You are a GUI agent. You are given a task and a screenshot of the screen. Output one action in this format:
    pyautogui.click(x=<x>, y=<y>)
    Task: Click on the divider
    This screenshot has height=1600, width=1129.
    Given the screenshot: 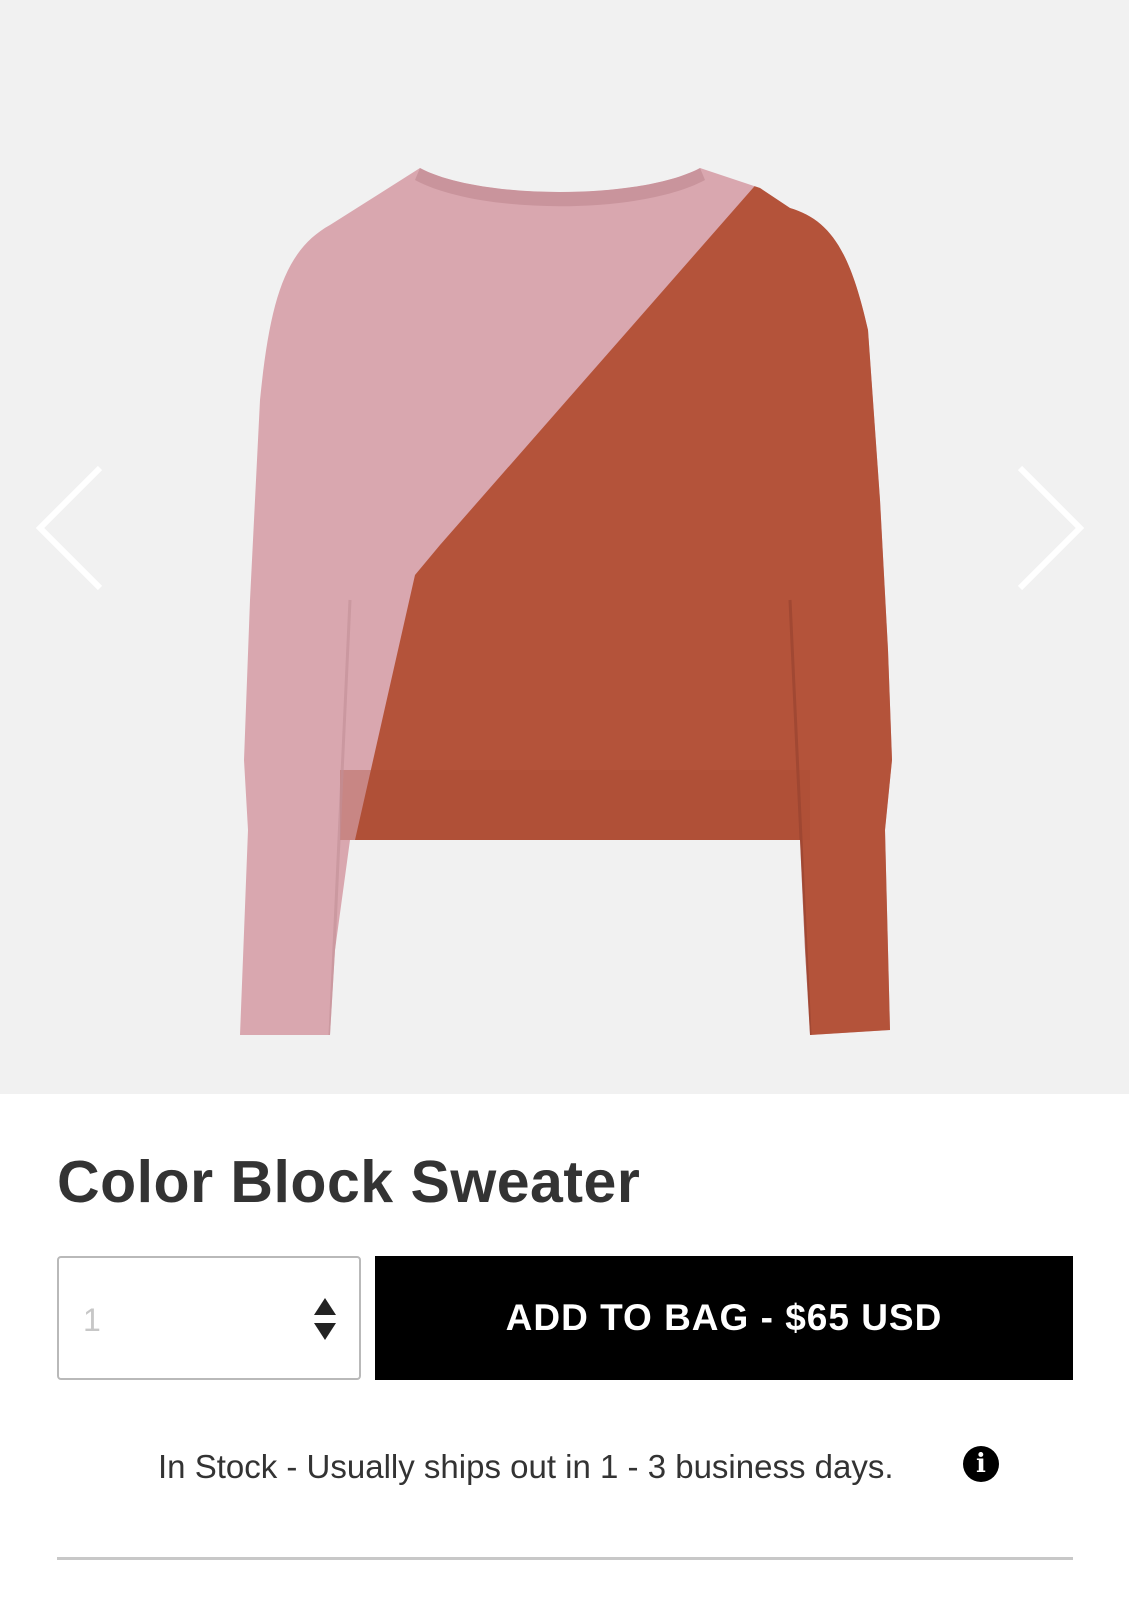 What is the action you would take?
    pyautogui.click(x=565, y=1558)
    